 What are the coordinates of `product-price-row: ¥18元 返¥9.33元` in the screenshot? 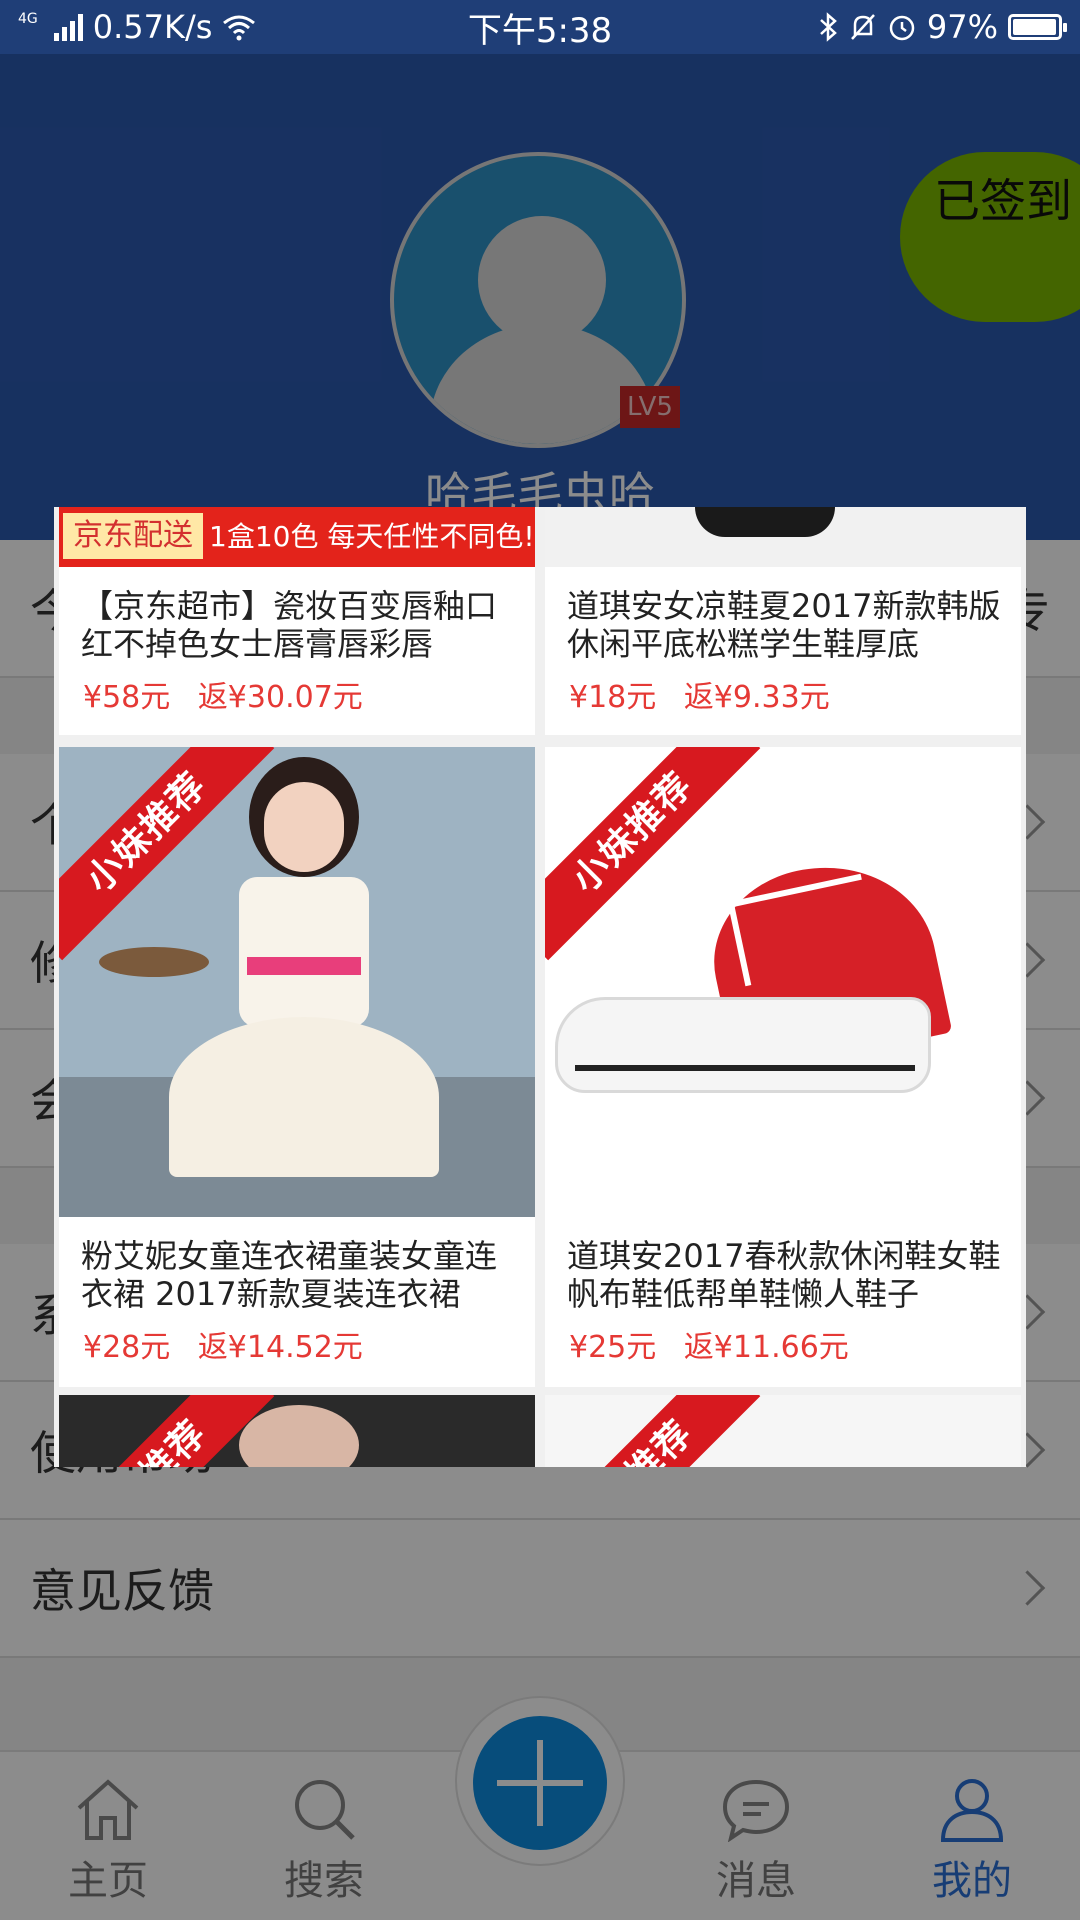 It's located at (708, 694).